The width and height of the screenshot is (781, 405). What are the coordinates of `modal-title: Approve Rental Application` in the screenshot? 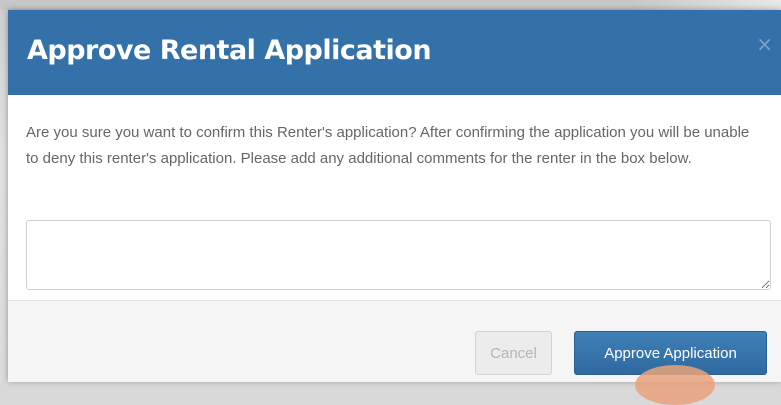 It's located at (229, 50).